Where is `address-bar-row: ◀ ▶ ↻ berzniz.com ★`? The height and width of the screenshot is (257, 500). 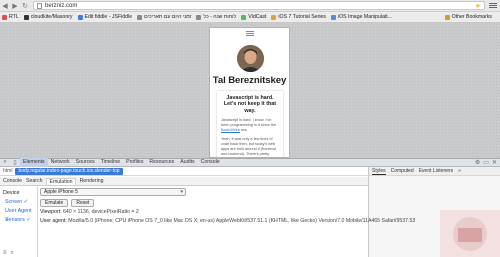
address-bar-row: ◀ ▶ ↻ berzniz.com ★ is located at coordinates (250, 6).